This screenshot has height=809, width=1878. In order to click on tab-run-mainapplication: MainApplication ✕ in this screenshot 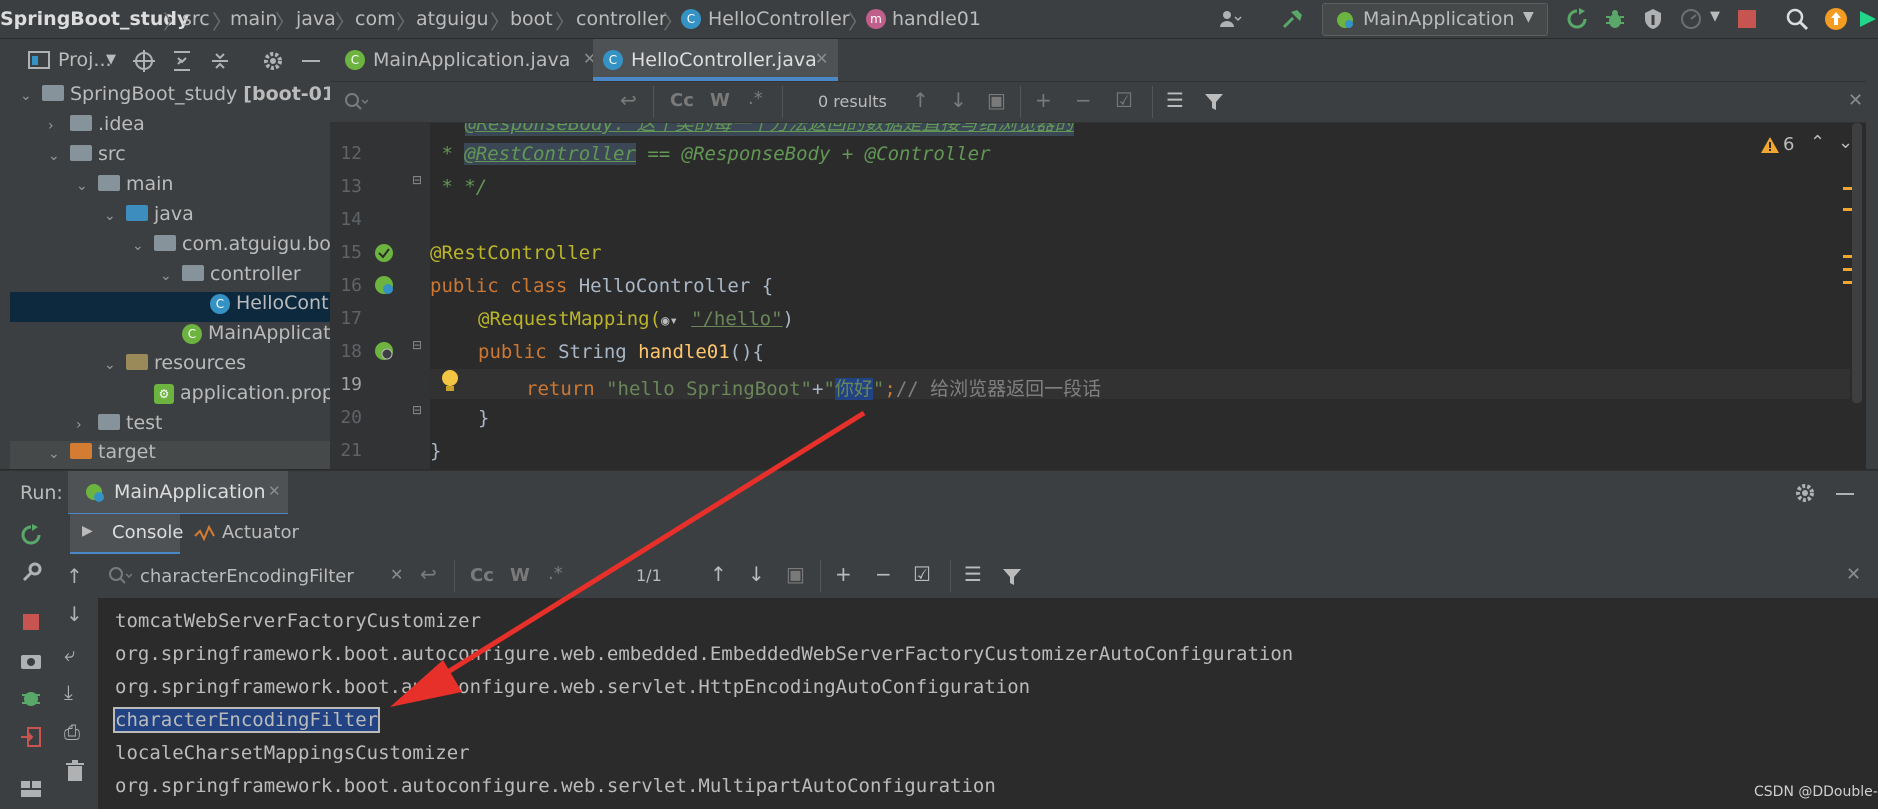, I will do `click(178, 493)`.